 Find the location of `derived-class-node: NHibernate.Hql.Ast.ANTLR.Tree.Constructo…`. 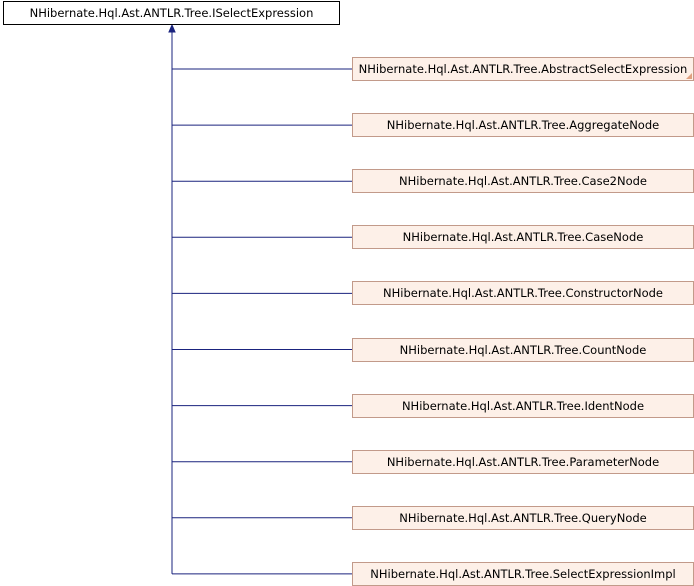

derived-class-node: NHibernate.Hql.Ast.ANTLR.Tree.Constructo… is located at coordinates (523, 293).